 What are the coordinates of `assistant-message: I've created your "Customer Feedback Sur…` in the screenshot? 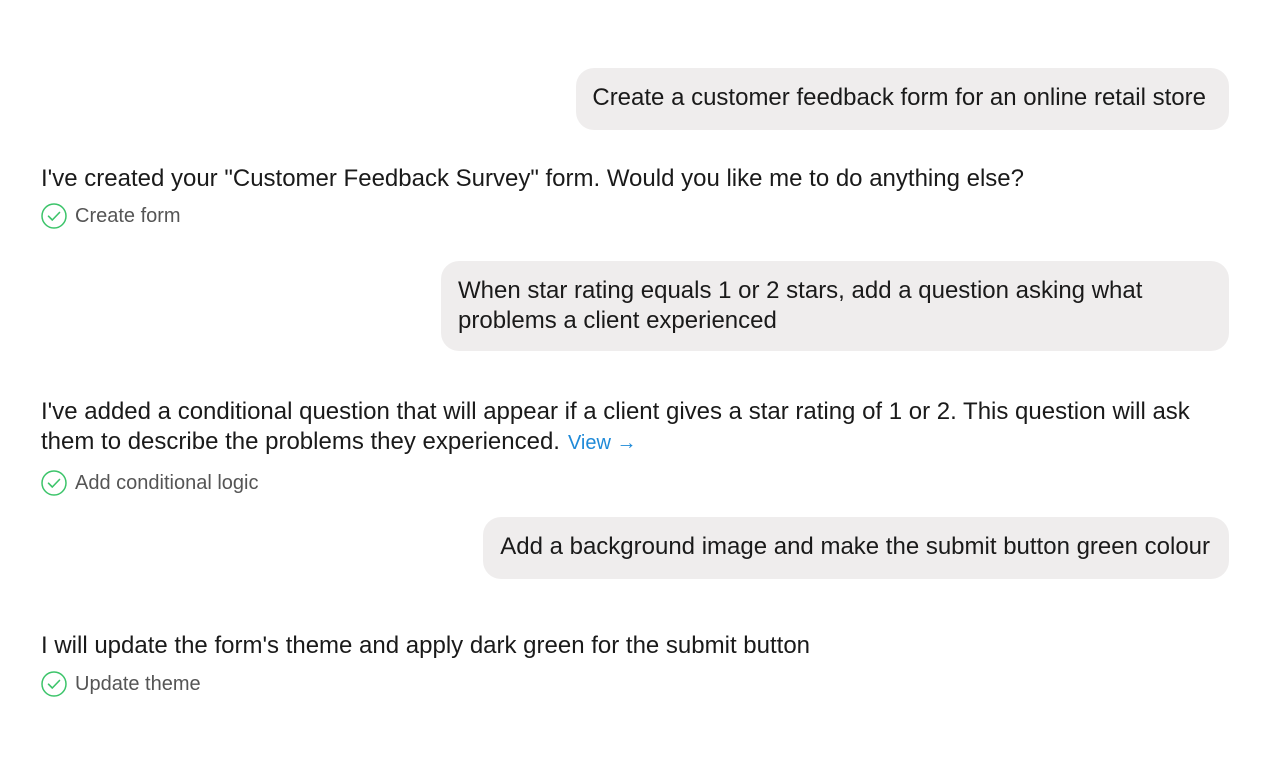 It's located at (532, 178).